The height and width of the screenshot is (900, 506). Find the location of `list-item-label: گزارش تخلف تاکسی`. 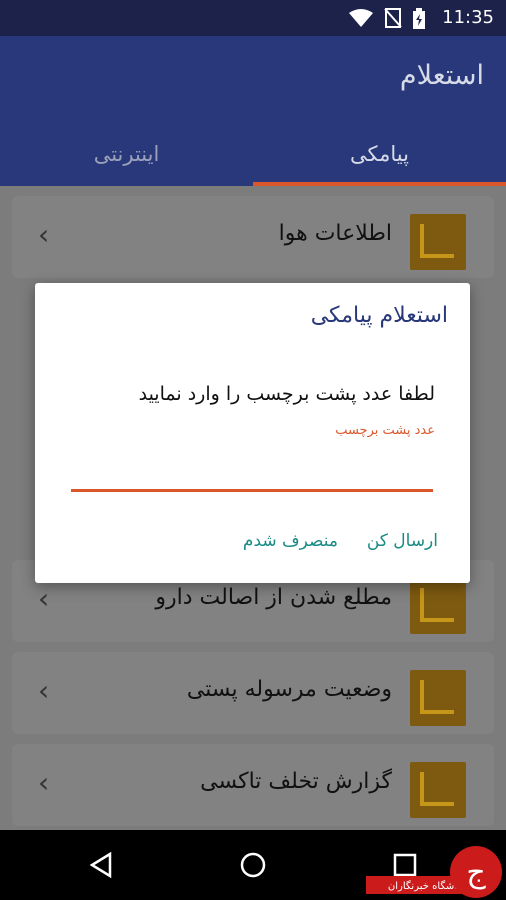

list-item-label: گزارش تخلف تاکسی is located at coordinates (296, 781).